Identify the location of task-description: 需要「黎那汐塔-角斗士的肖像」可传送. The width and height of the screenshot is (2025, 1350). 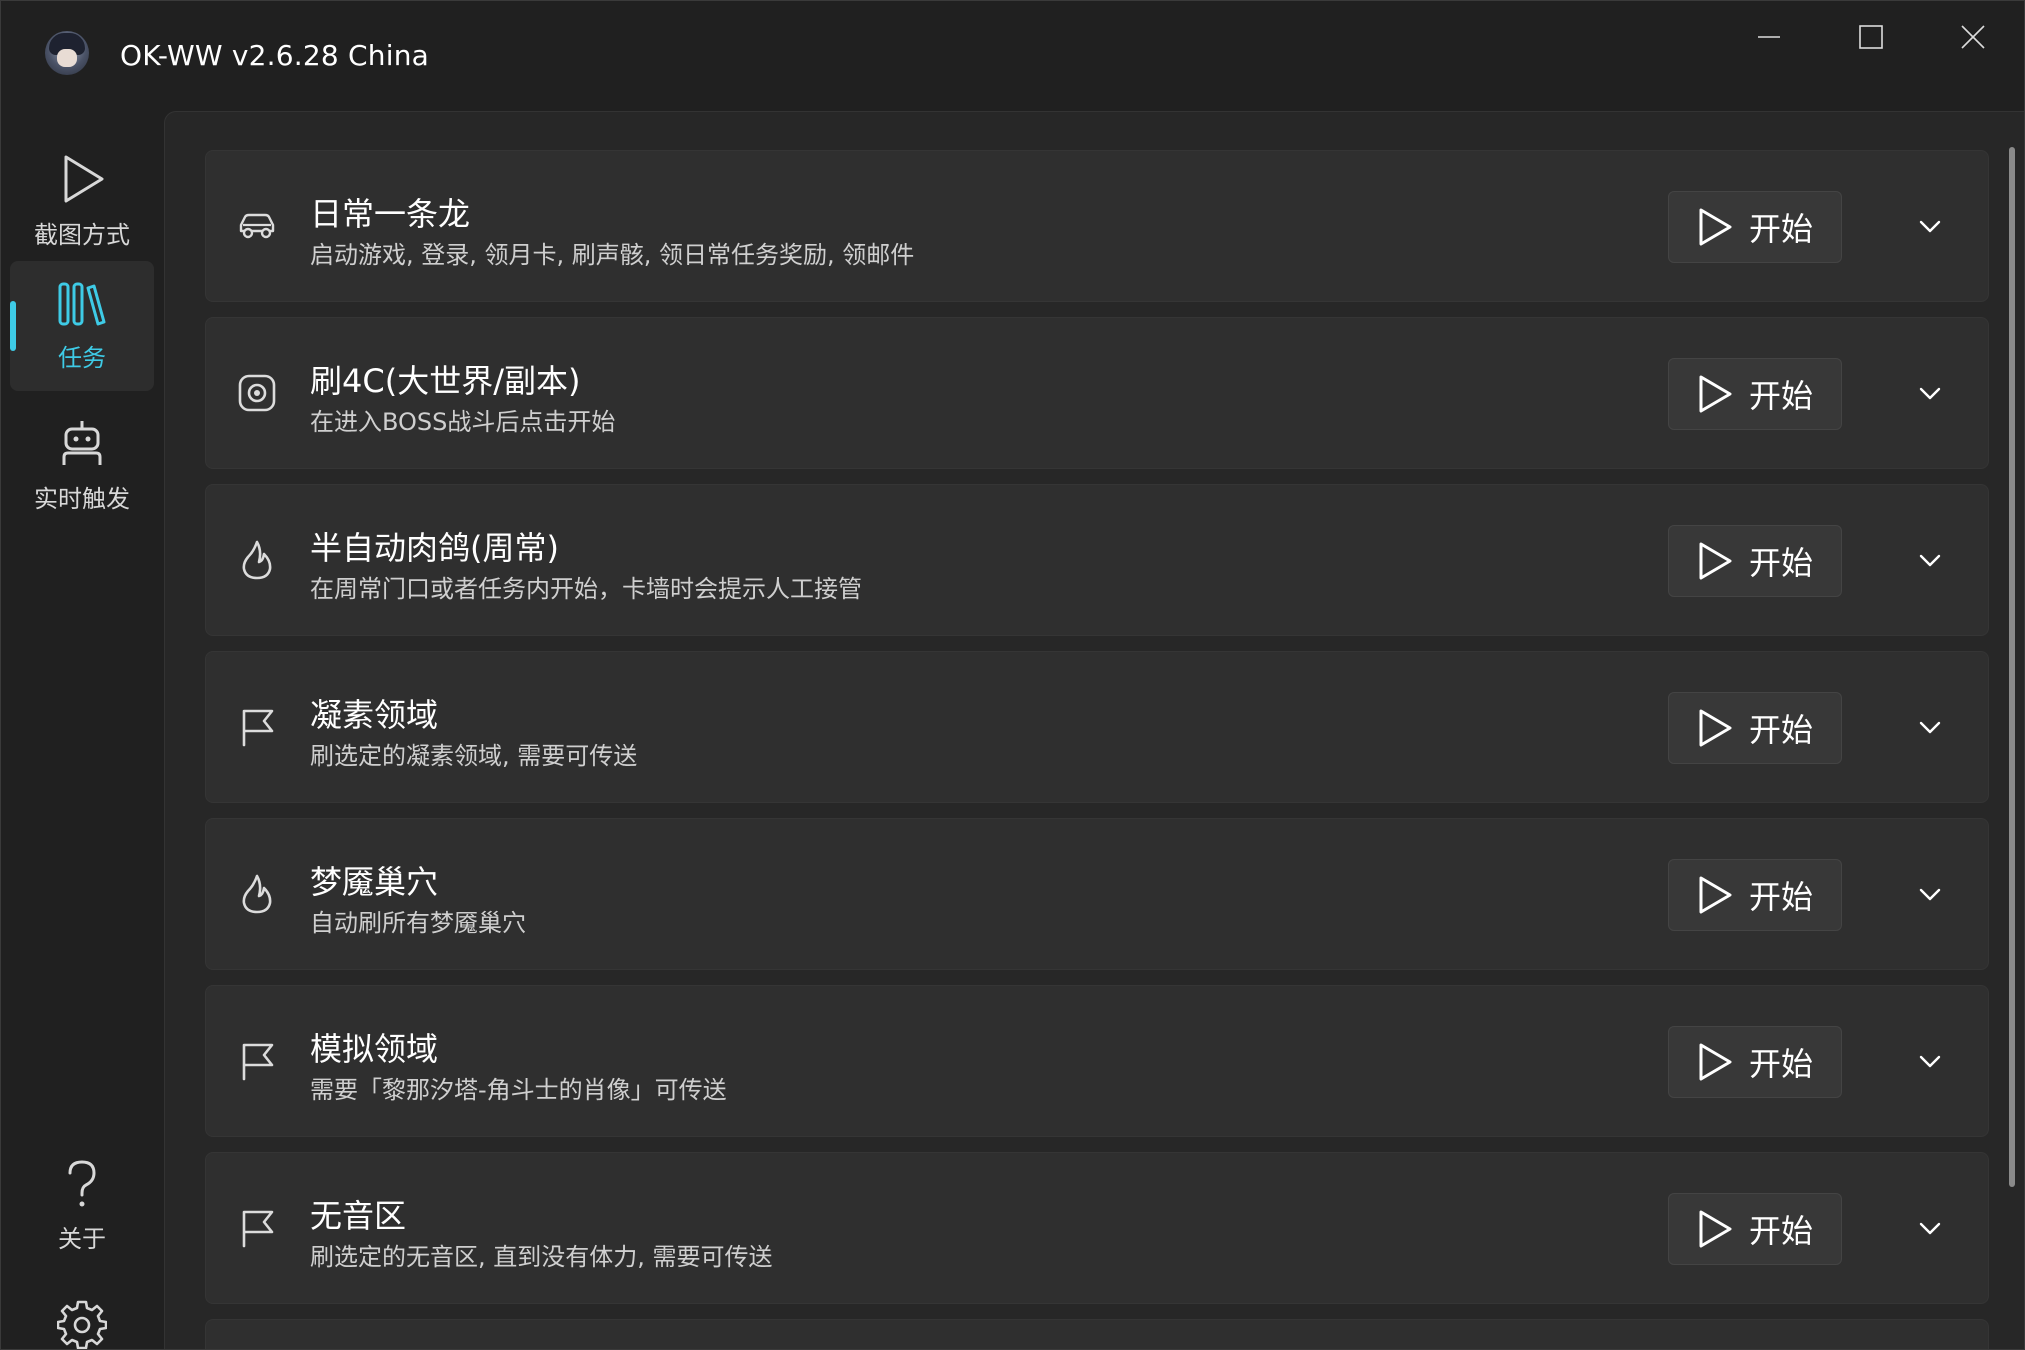
(518, 1090).